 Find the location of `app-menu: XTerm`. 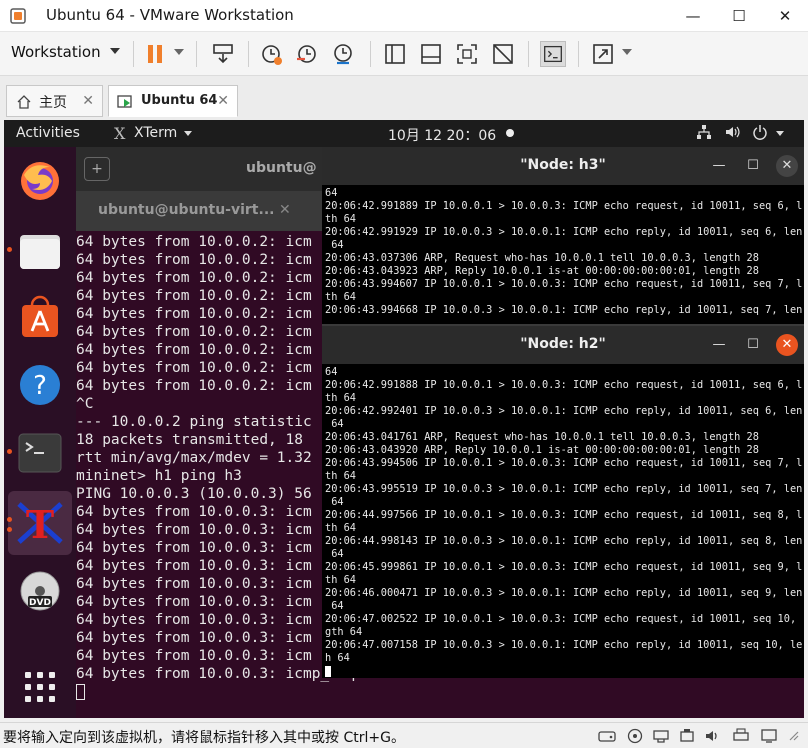

app-menu: XTerm is located at coordinates (155, 133).